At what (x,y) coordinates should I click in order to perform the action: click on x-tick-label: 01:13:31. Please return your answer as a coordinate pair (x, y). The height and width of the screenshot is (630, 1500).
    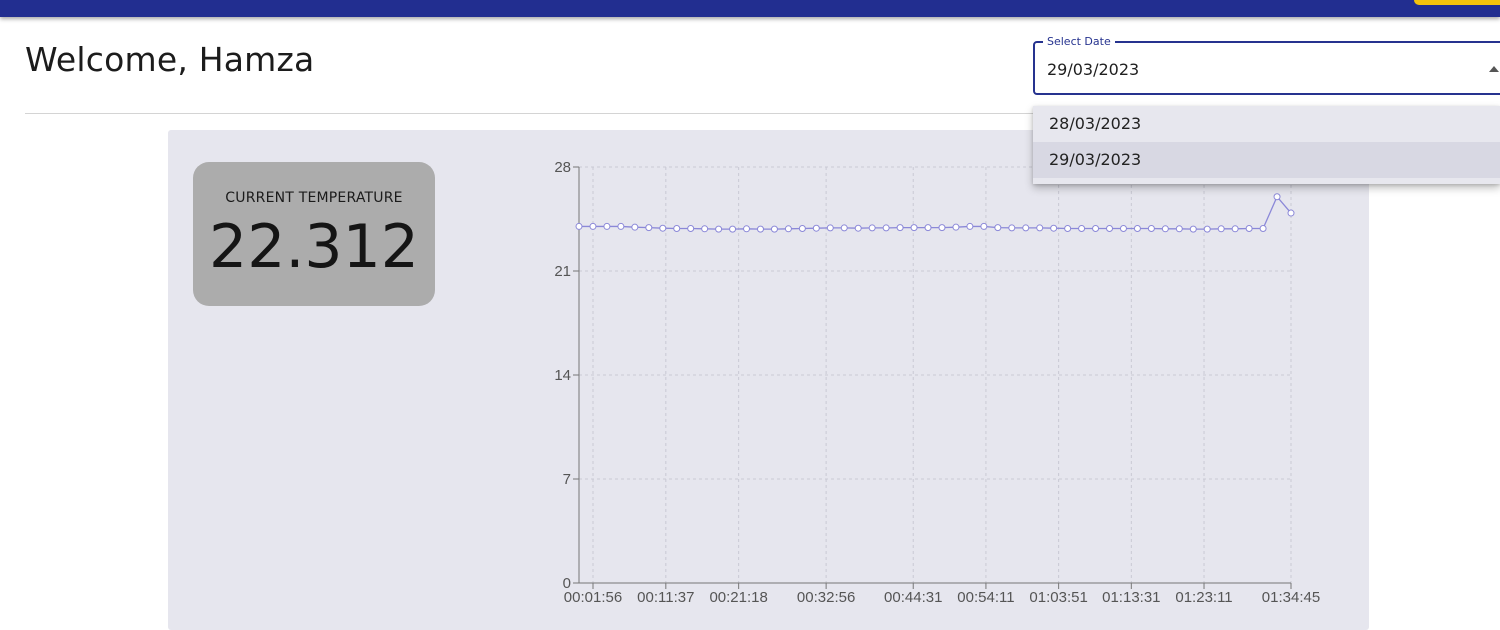
    Looking at the image, I should click on (1131, 597).